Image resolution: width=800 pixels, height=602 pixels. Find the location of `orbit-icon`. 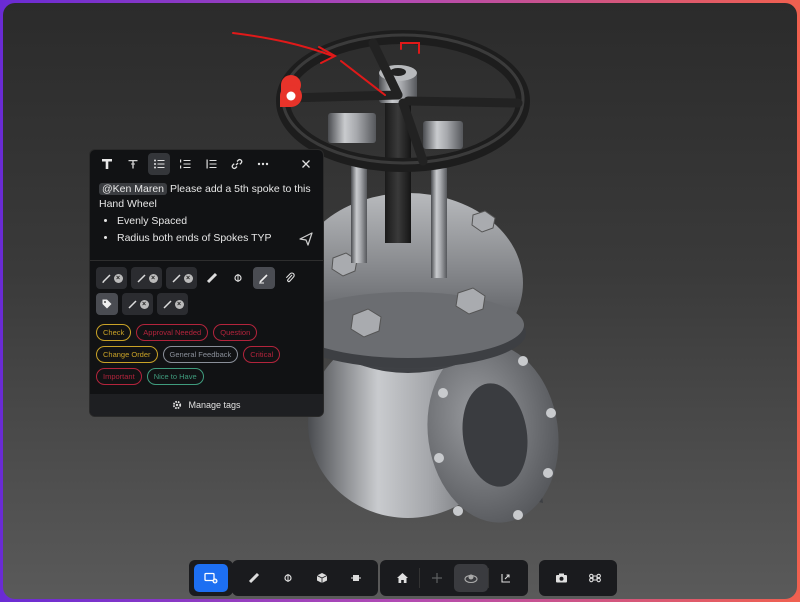

orbit-icon is located at coordinates (471, 579).